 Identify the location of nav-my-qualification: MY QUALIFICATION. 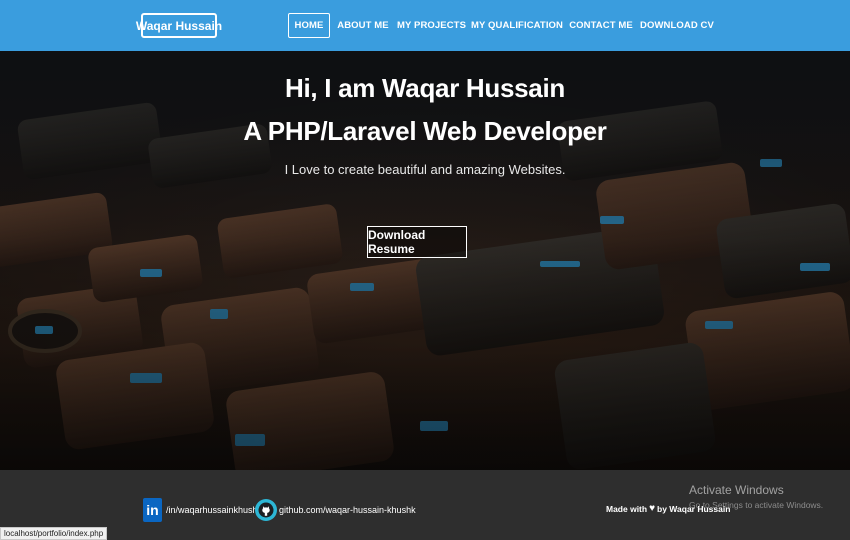
(517, 25).